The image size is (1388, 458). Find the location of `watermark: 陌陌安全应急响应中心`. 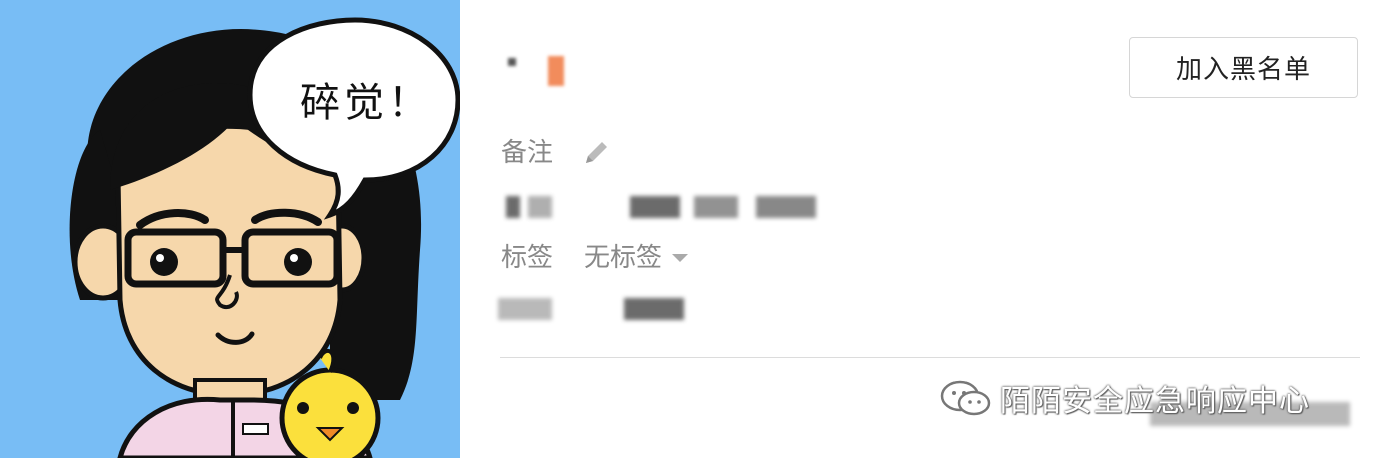

watermark: 陌陌安全应急响应中心 is located at coordinates (1124, 398).